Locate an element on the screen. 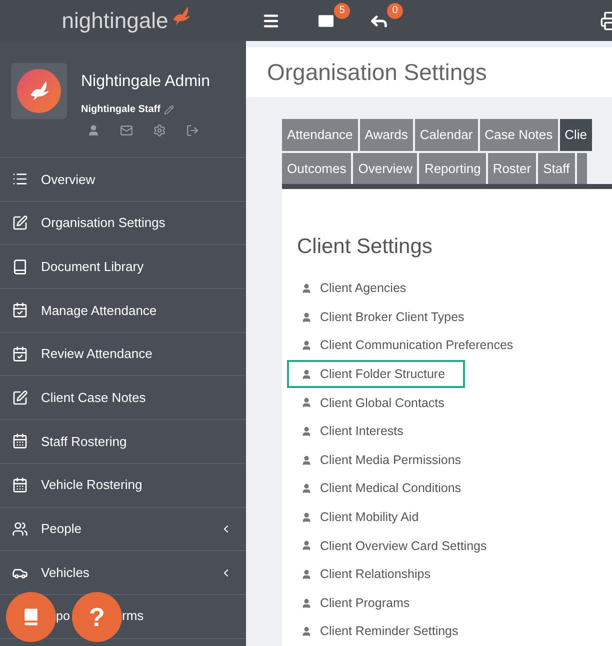  library-button is located at coordinates (31, 617).